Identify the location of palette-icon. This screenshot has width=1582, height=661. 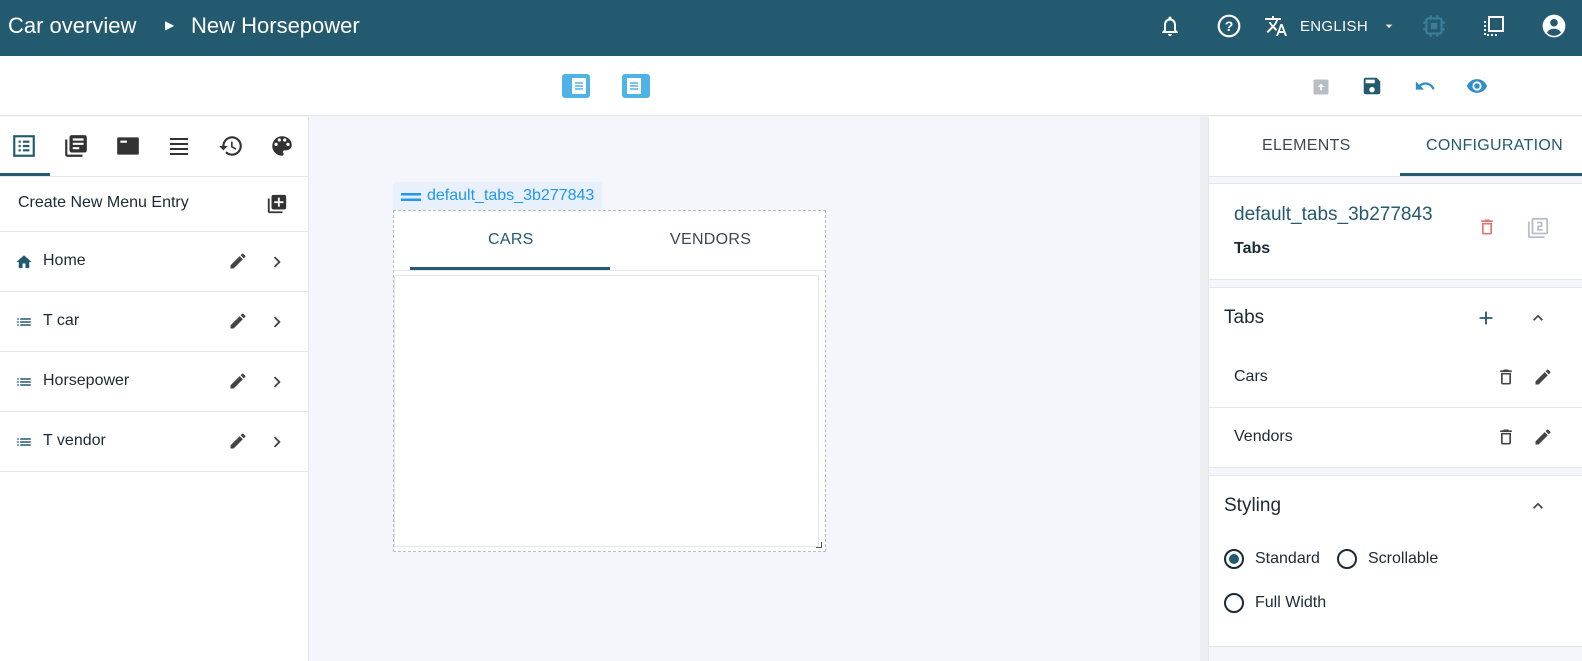
(282, 146).